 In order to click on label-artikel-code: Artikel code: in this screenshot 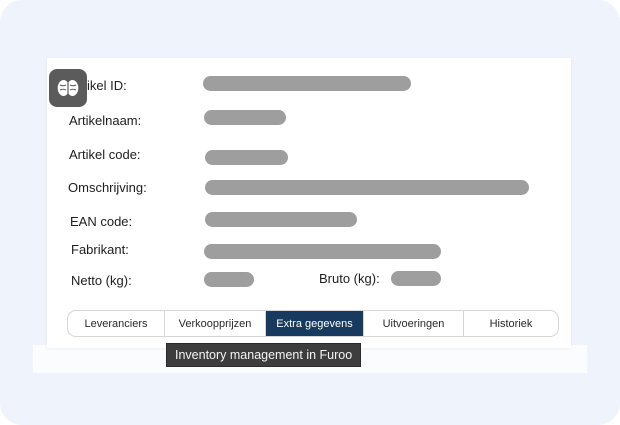, I will do `click(105, 154)`.